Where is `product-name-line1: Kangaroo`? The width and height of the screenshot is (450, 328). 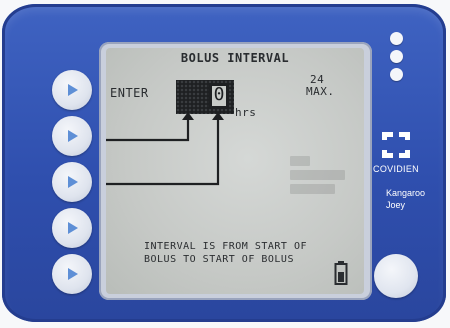 product-name-line1: Kangaroo is located at coordinates (406, 193).